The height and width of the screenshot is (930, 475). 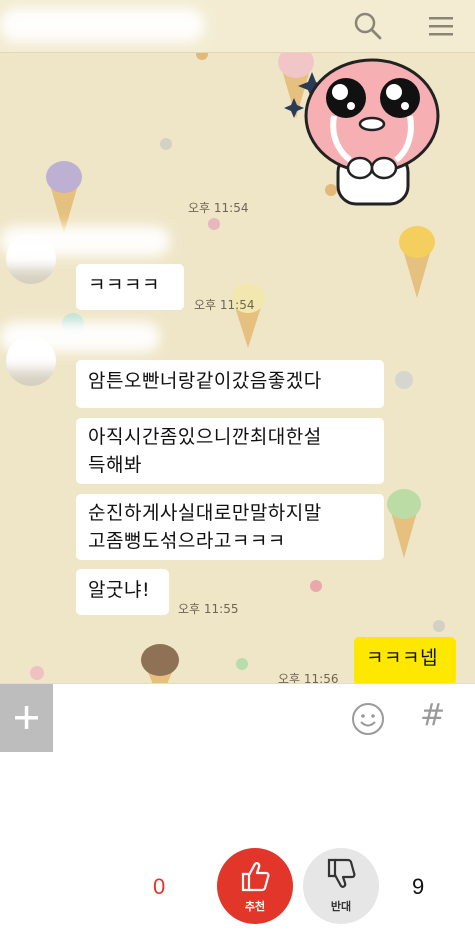 I want to click on message-text-line: 순진하게사실대로만말하지말, so click(x=205, y=513).